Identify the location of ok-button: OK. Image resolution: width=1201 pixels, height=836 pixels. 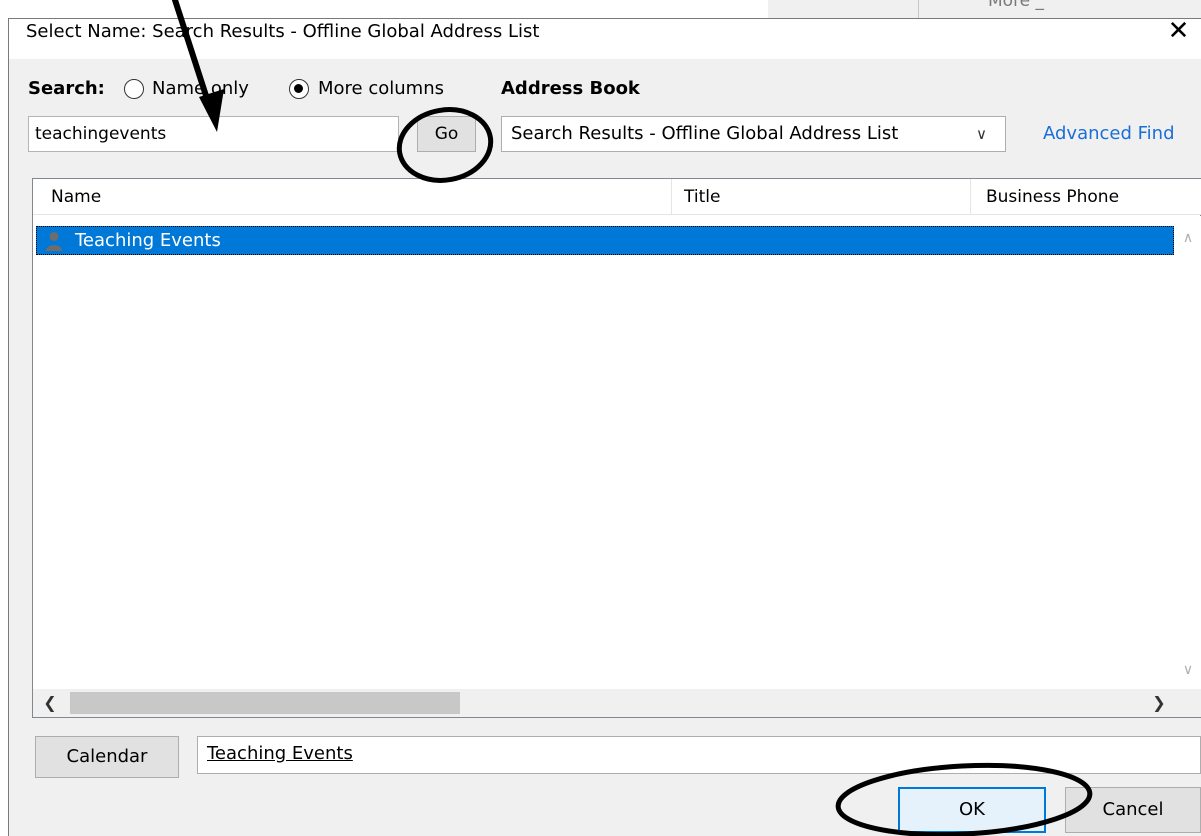
(972, 810).